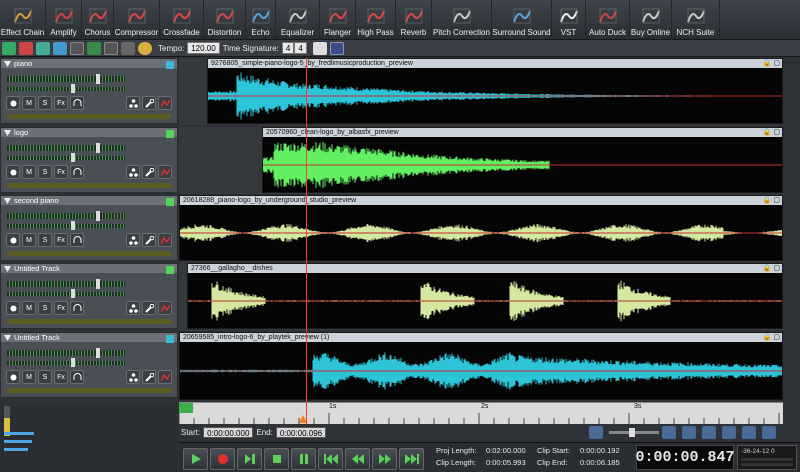 This screenshot has height=472, width=800. Describe the element at coordinates (111, 48) in the screenshot. I see `select-icon` at that location.